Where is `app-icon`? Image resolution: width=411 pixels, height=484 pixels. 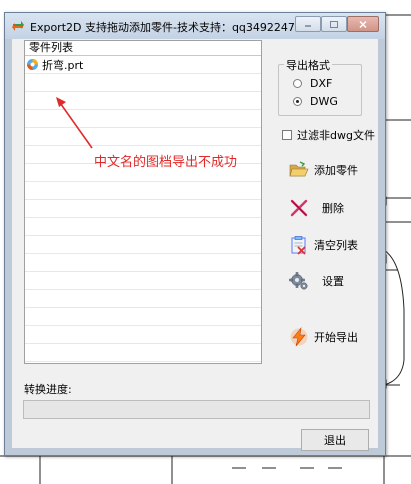 app-icon is located at coordinates (18, 26).